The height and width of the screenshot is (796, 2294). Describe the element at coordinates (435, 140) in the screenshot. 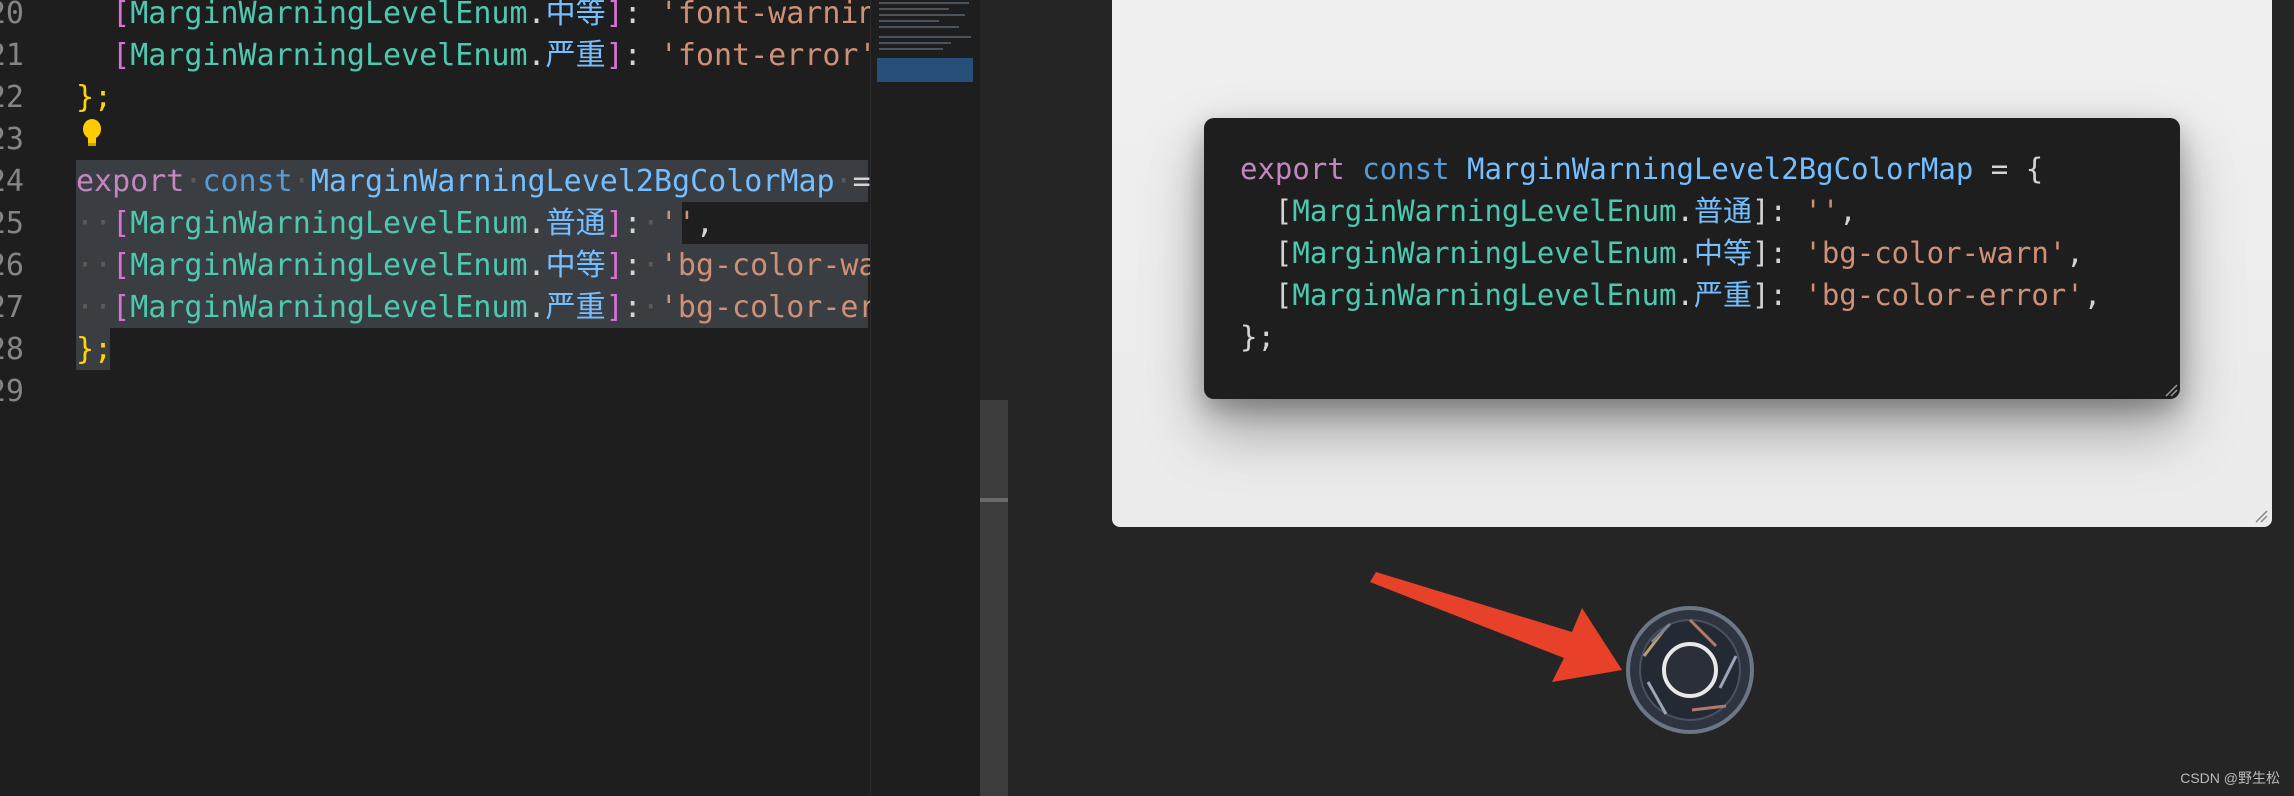

I see `code-line: 23` at that location.